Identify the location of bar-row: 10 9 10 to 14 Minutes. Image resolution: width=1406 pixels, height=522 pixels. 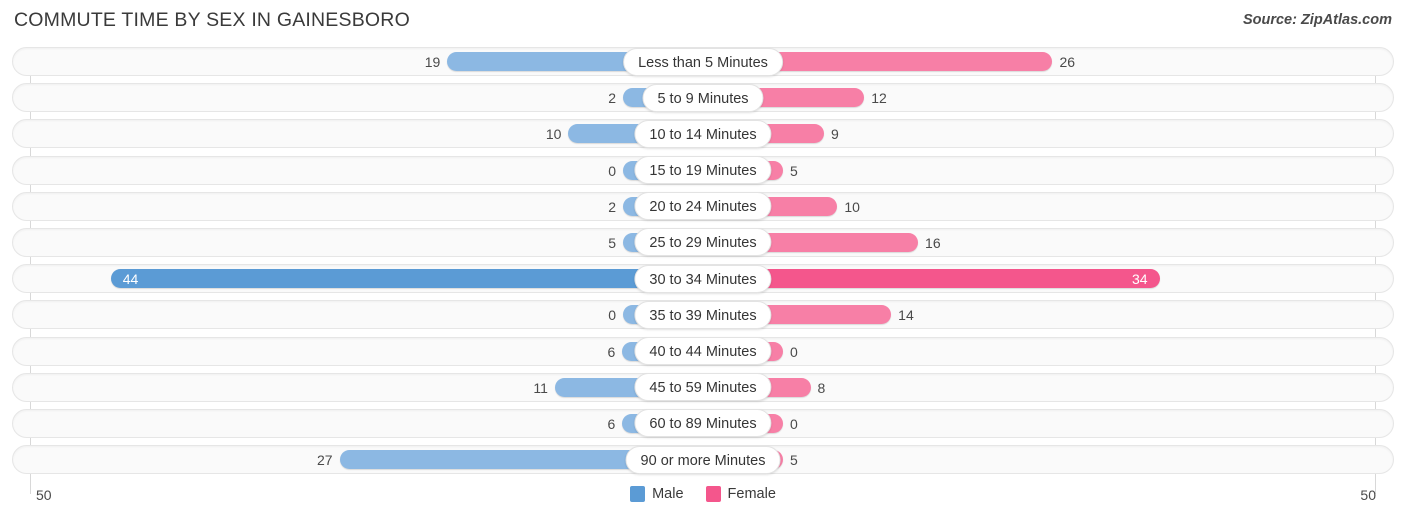
(703, 134).